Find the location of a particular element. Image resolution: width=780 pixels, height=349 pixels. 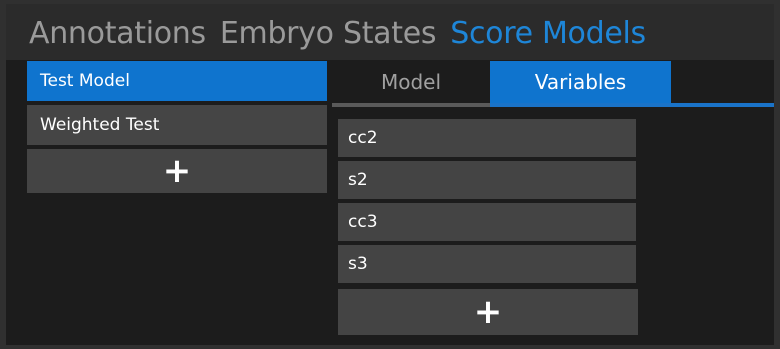

tab-embryo-states: Embryo States is located at coordinates (328, 34).